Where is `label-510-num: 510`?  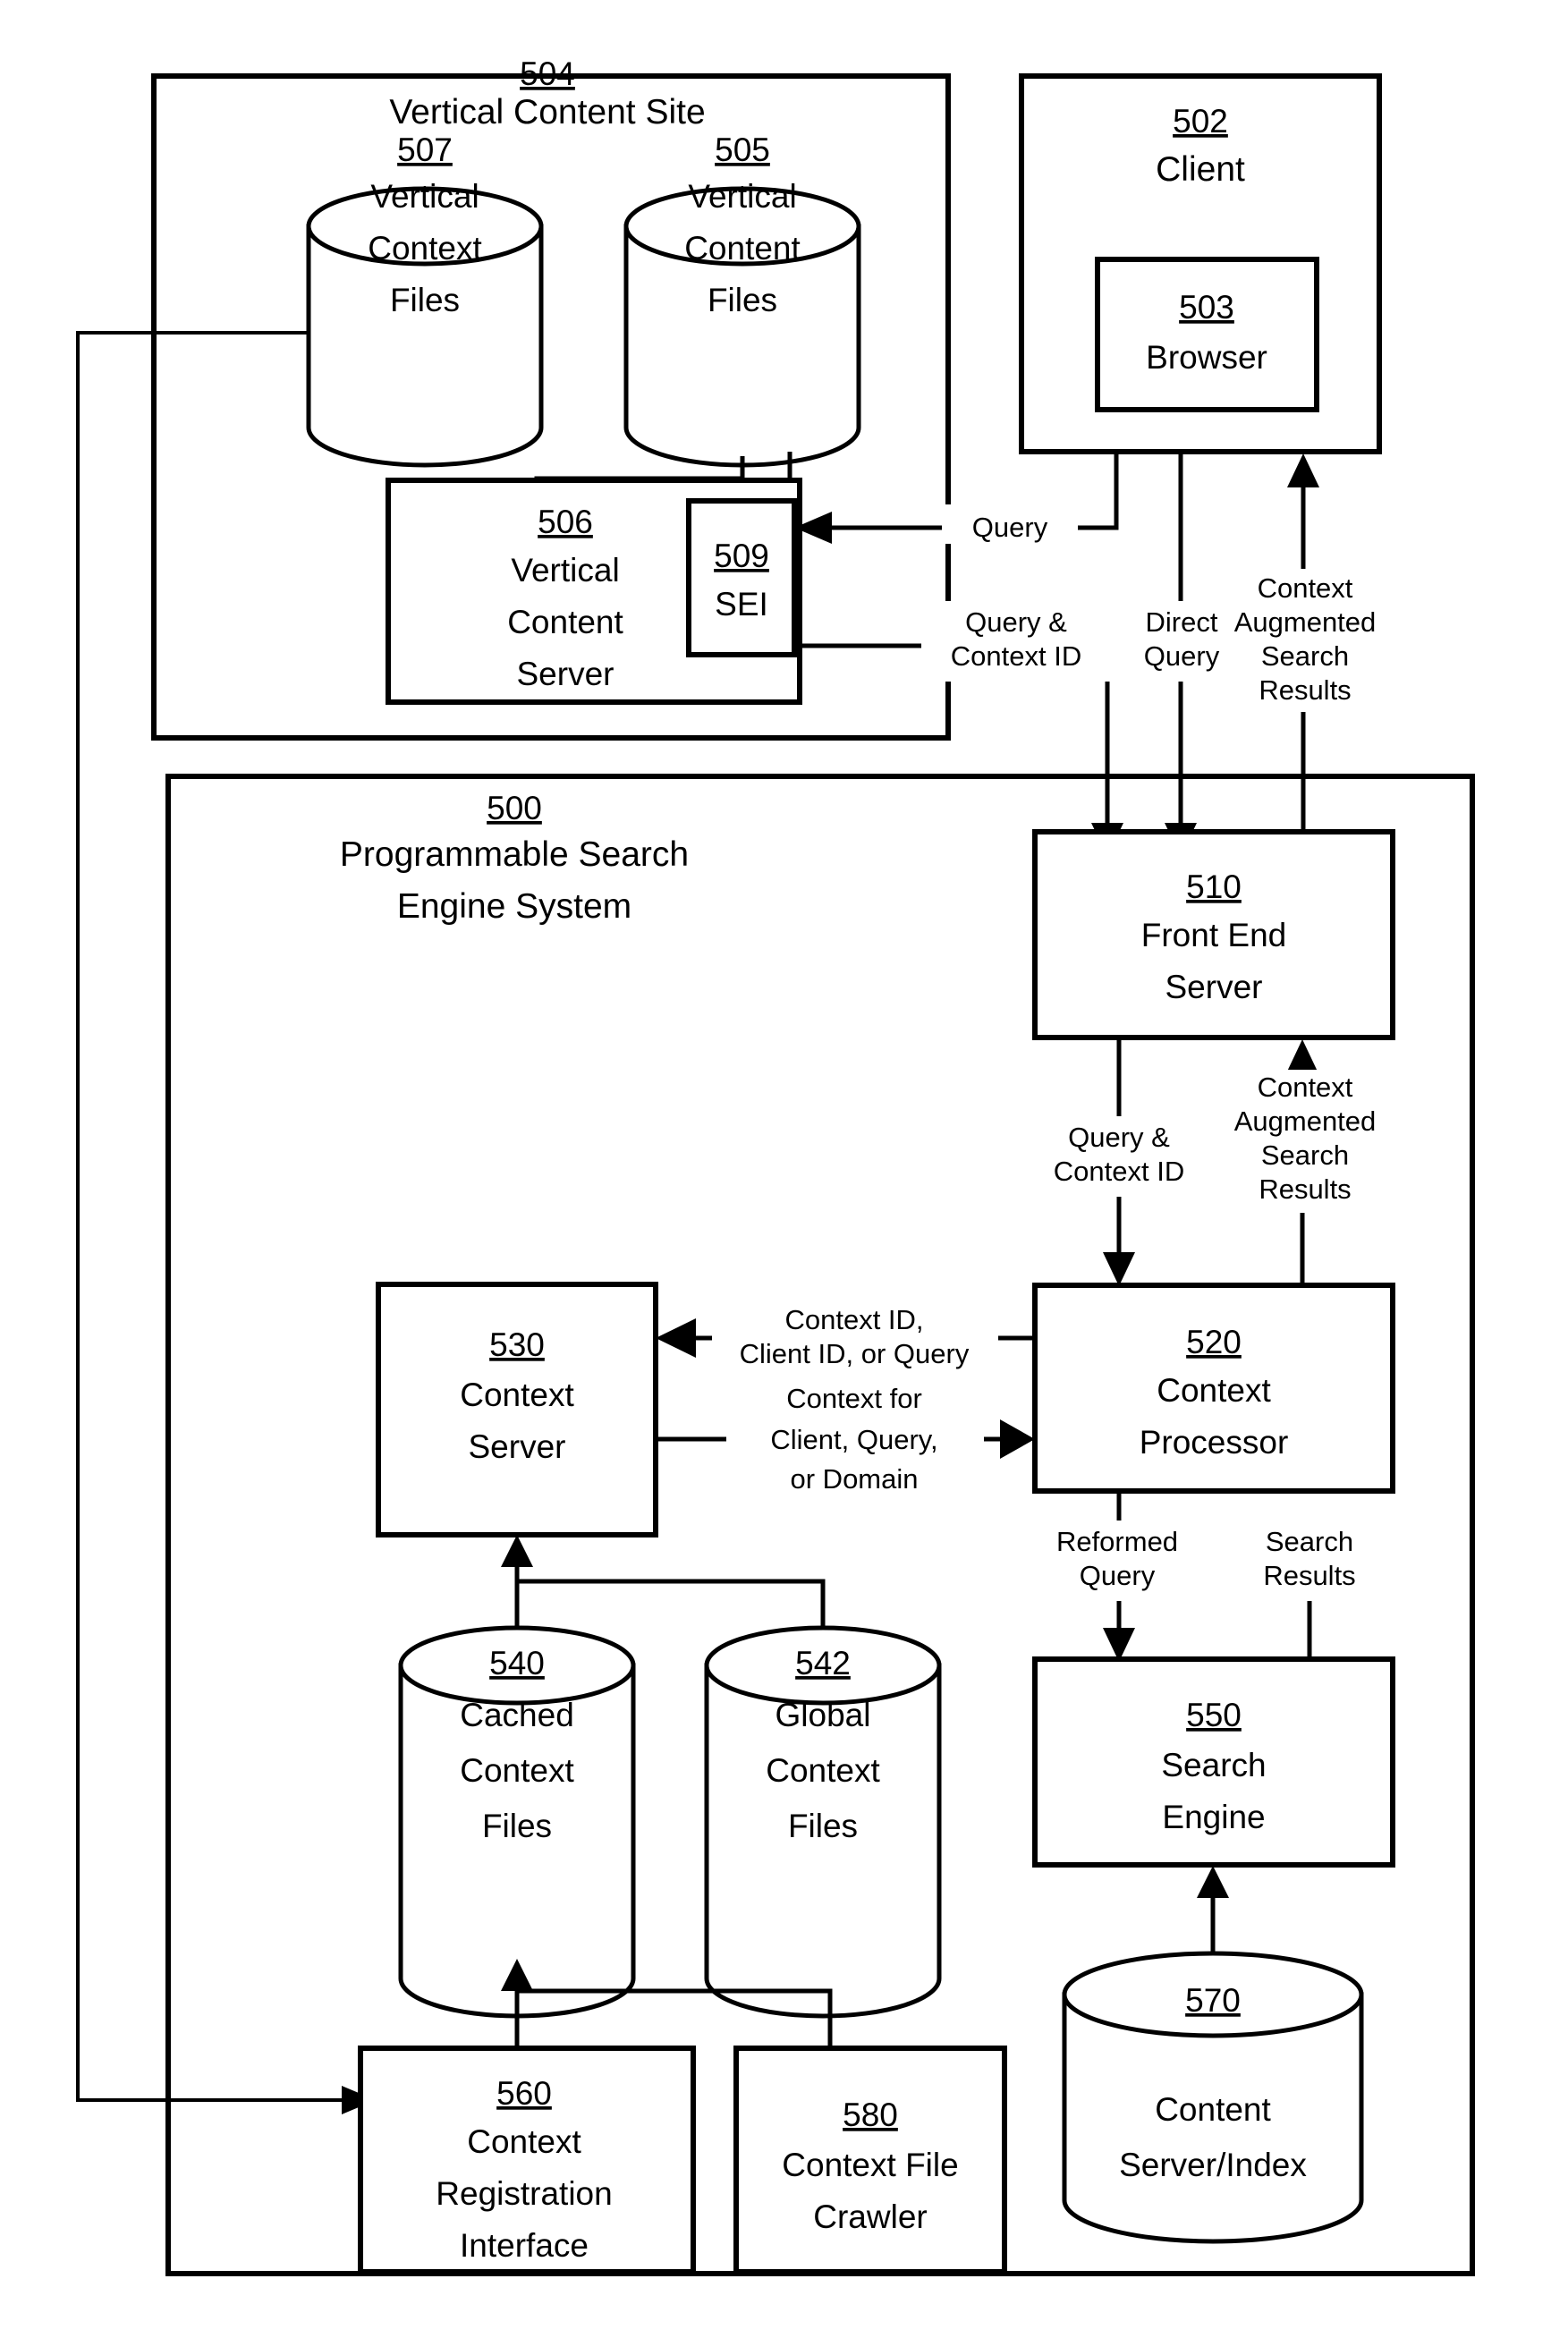
label-510-num: 510 is located at coordinates (1214, 887).